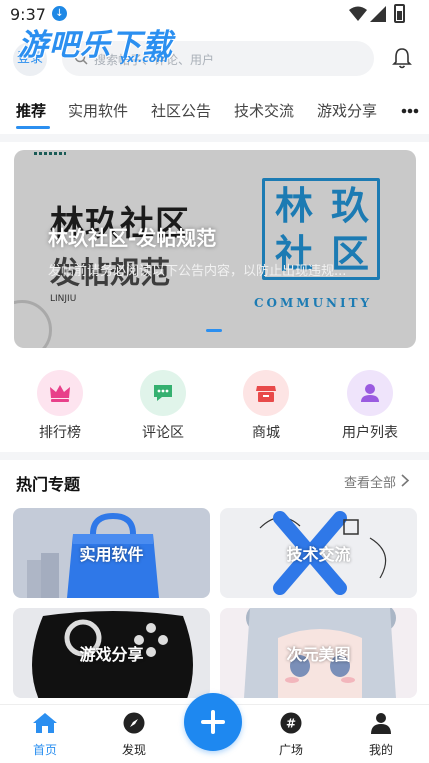 The width and height of the screenshot is (429, 763). I want to click on app-logo-sub: yxl.com, so click(144, 58).